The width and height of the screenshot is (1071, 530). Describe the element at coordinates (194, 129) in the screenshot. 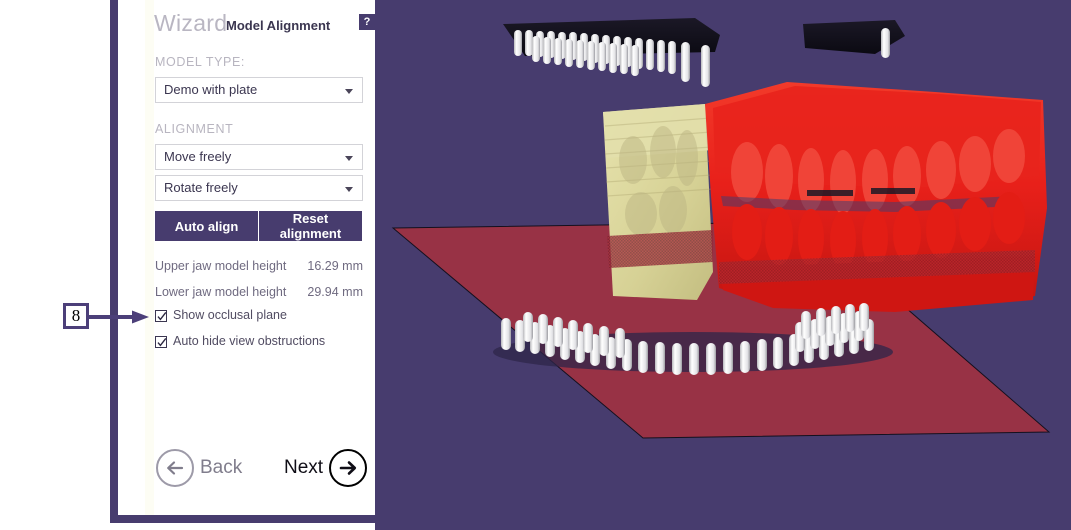

I see `alignment-label: ALIGNMENT` at that location.